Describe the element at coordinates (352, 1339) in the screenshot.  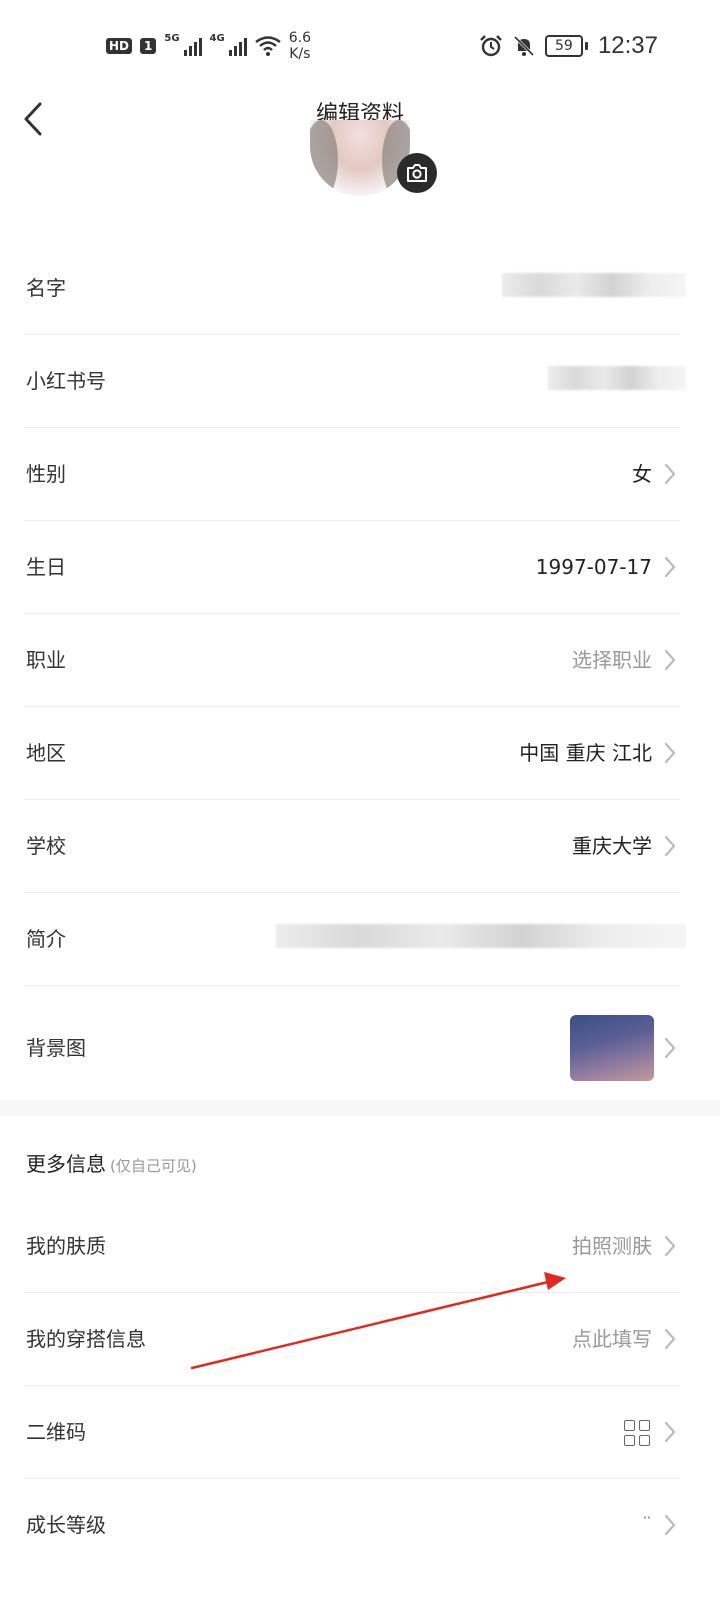
I see `row-outfit-info: 我的穿搭信息 点此填写` at that location.